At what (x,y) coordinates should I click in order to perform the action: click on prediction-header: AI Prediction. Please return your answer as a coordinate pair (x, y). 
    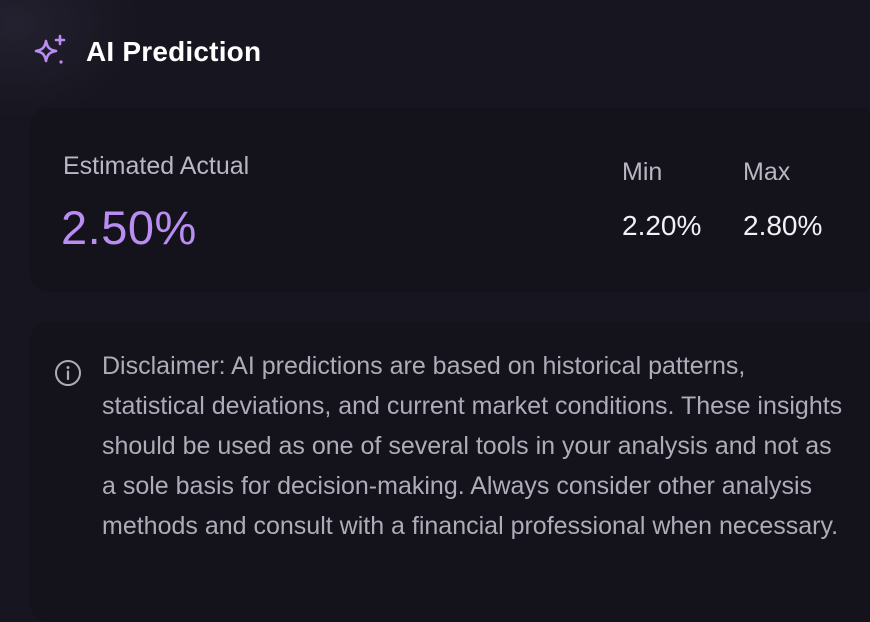
    Looking at the image, I should click on (145, 52).